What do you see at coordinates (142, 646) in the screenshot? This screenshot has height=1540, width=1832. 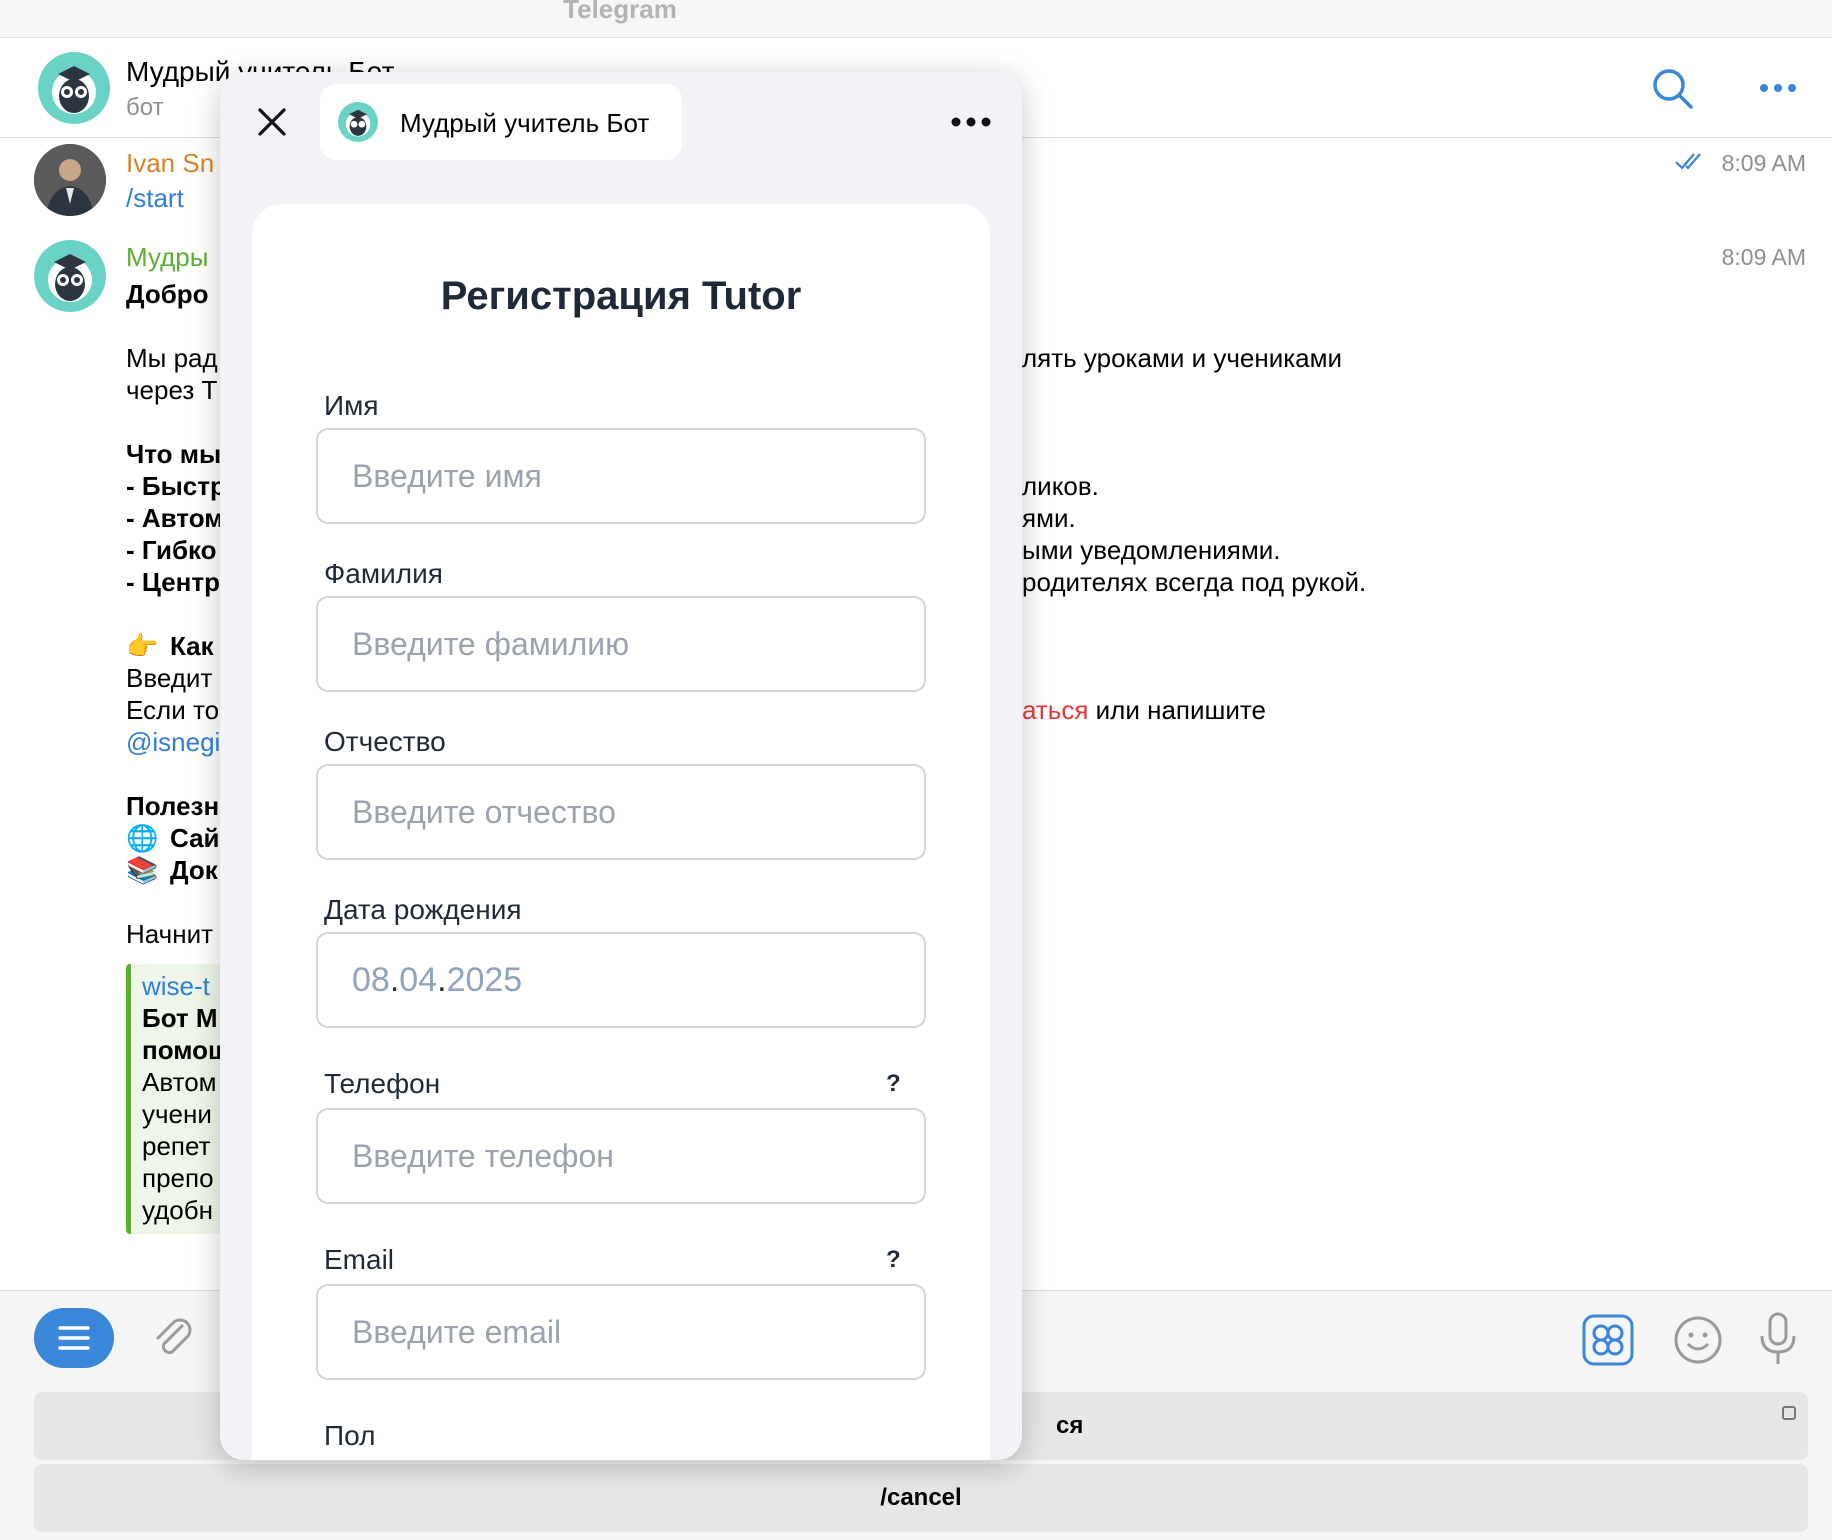 I see `pointing-emoji: 👉` at bounding box center [142, 646].